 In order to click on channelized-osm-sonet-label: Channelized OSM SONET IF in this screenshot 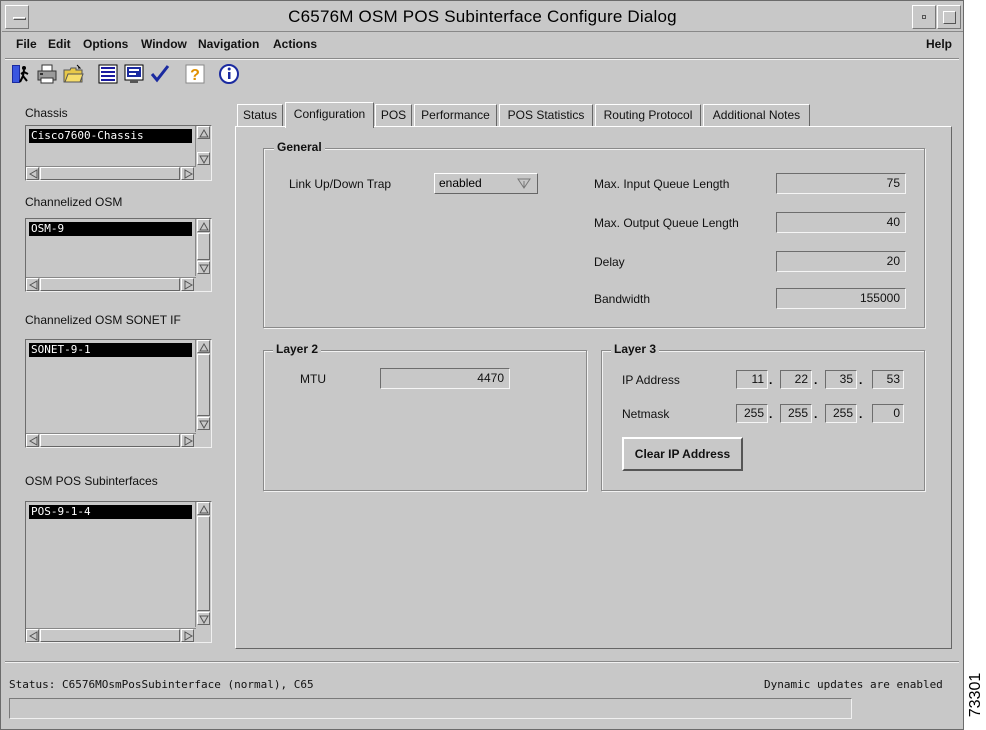, I will do `click(103, 320)`.